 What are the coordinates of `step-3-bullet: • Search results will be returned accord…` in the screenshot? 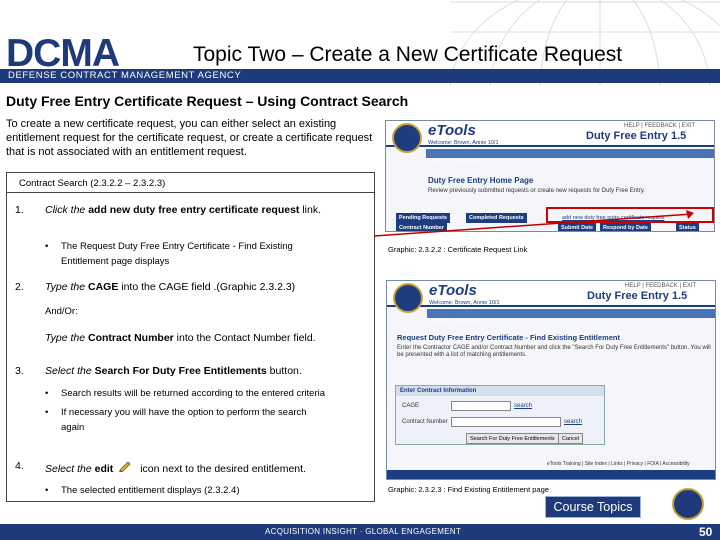 It's located at (185, 393).